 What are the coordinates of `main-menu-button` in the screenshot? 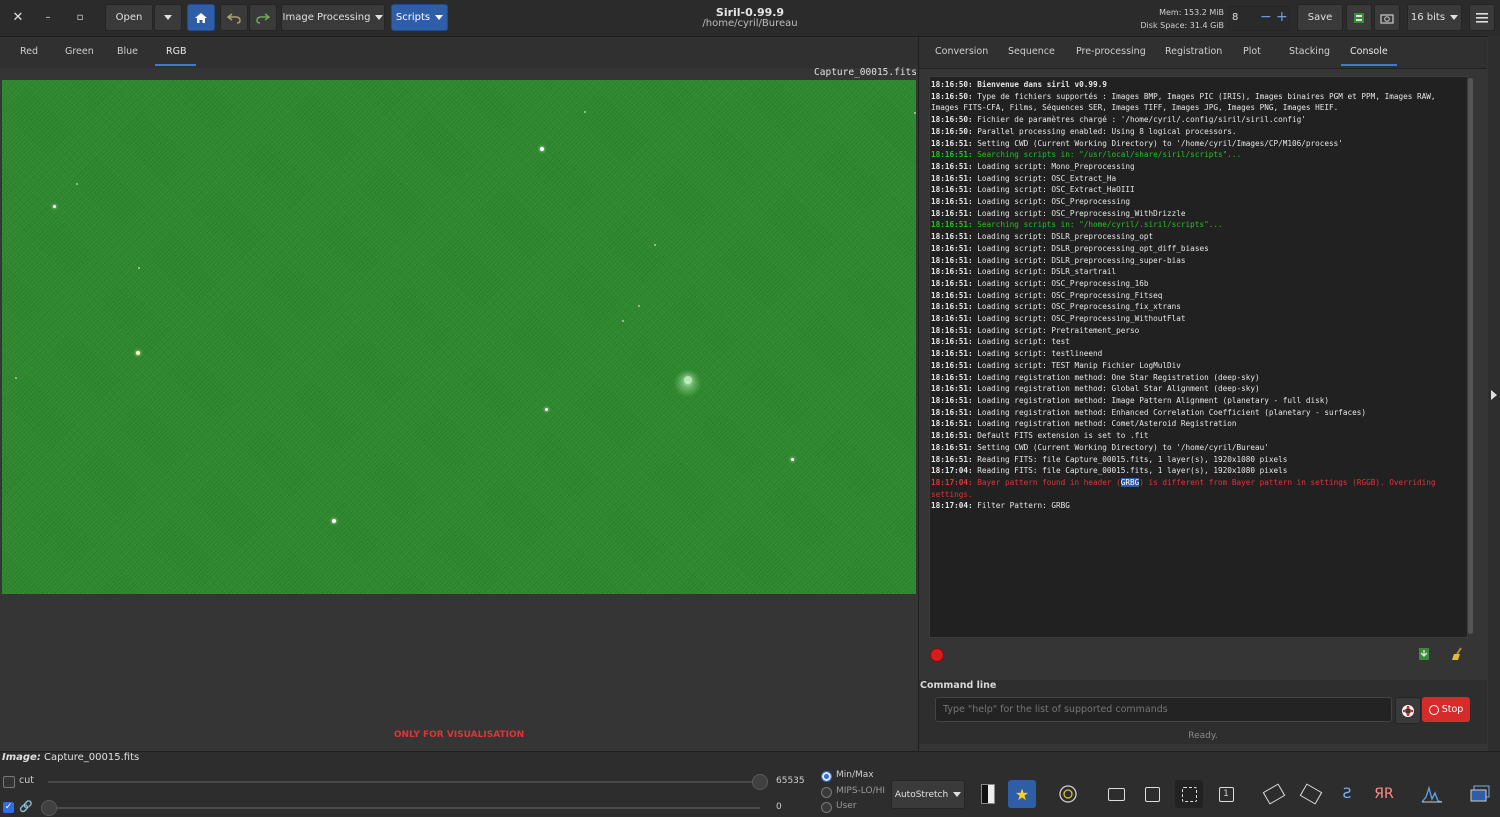 It's located at (1482, 17).